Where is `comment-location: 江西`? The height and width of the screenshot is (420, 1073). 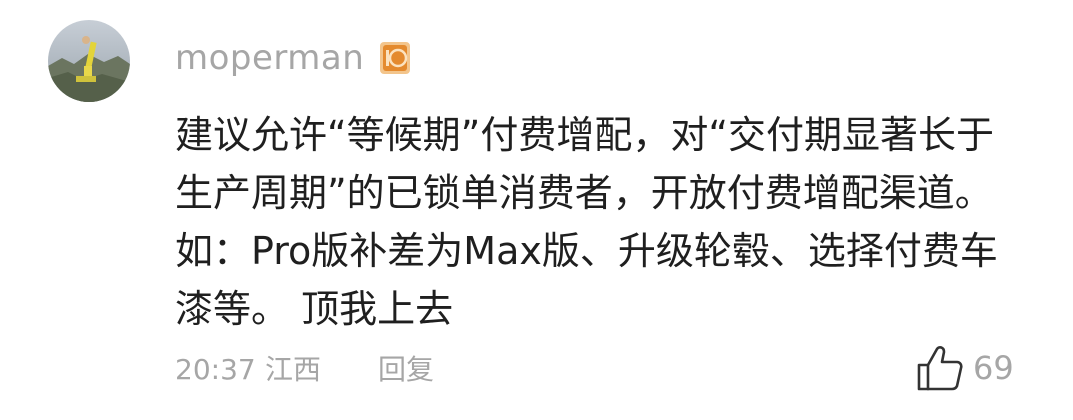
comment-location: 江西 is located at coordinates (293, 369).